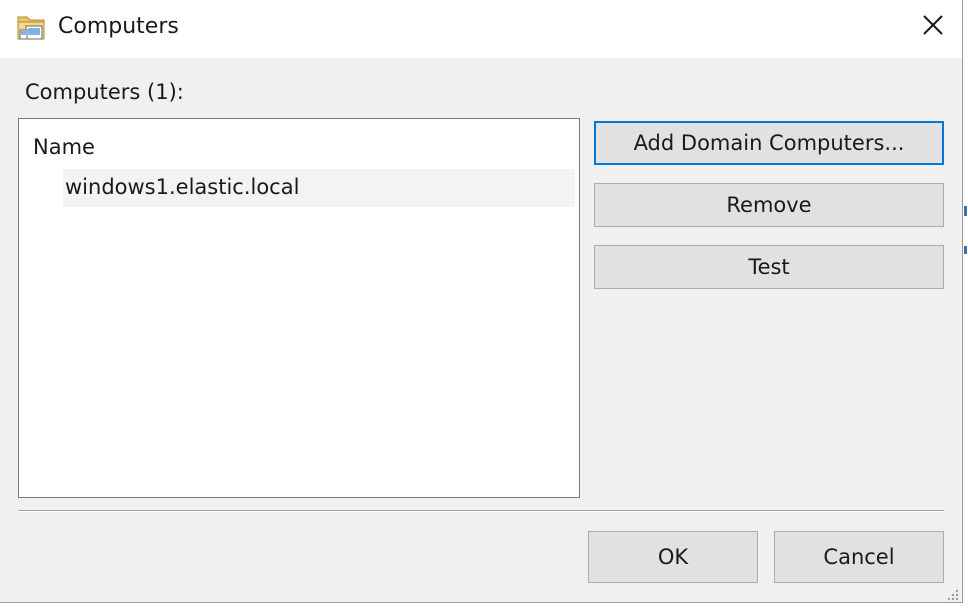  I want to click on folder-computers-icon, so click(32, 27).